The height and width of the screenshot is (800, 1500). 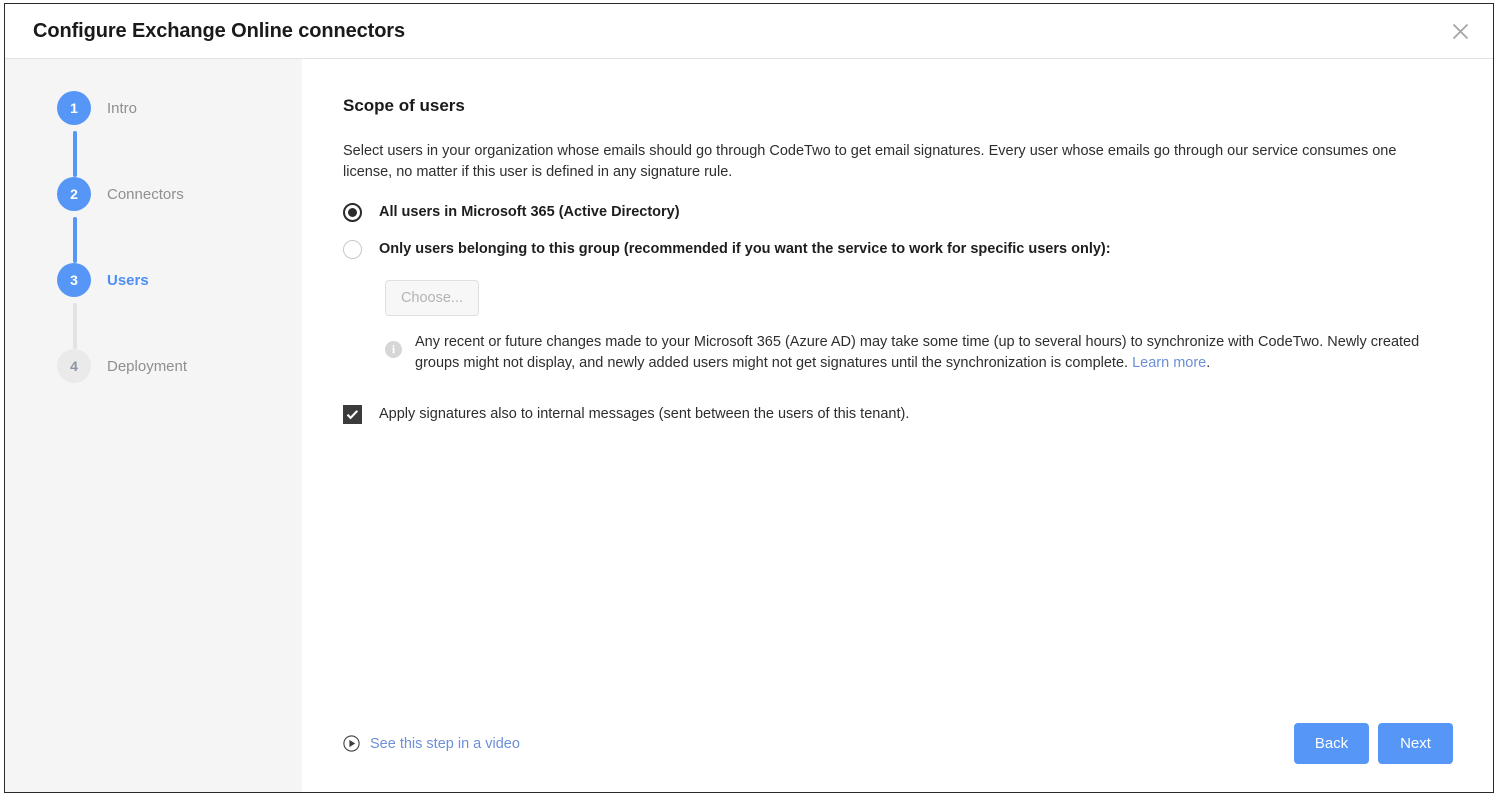 I want to click on step-label: Users, so click(x=128, y=280).